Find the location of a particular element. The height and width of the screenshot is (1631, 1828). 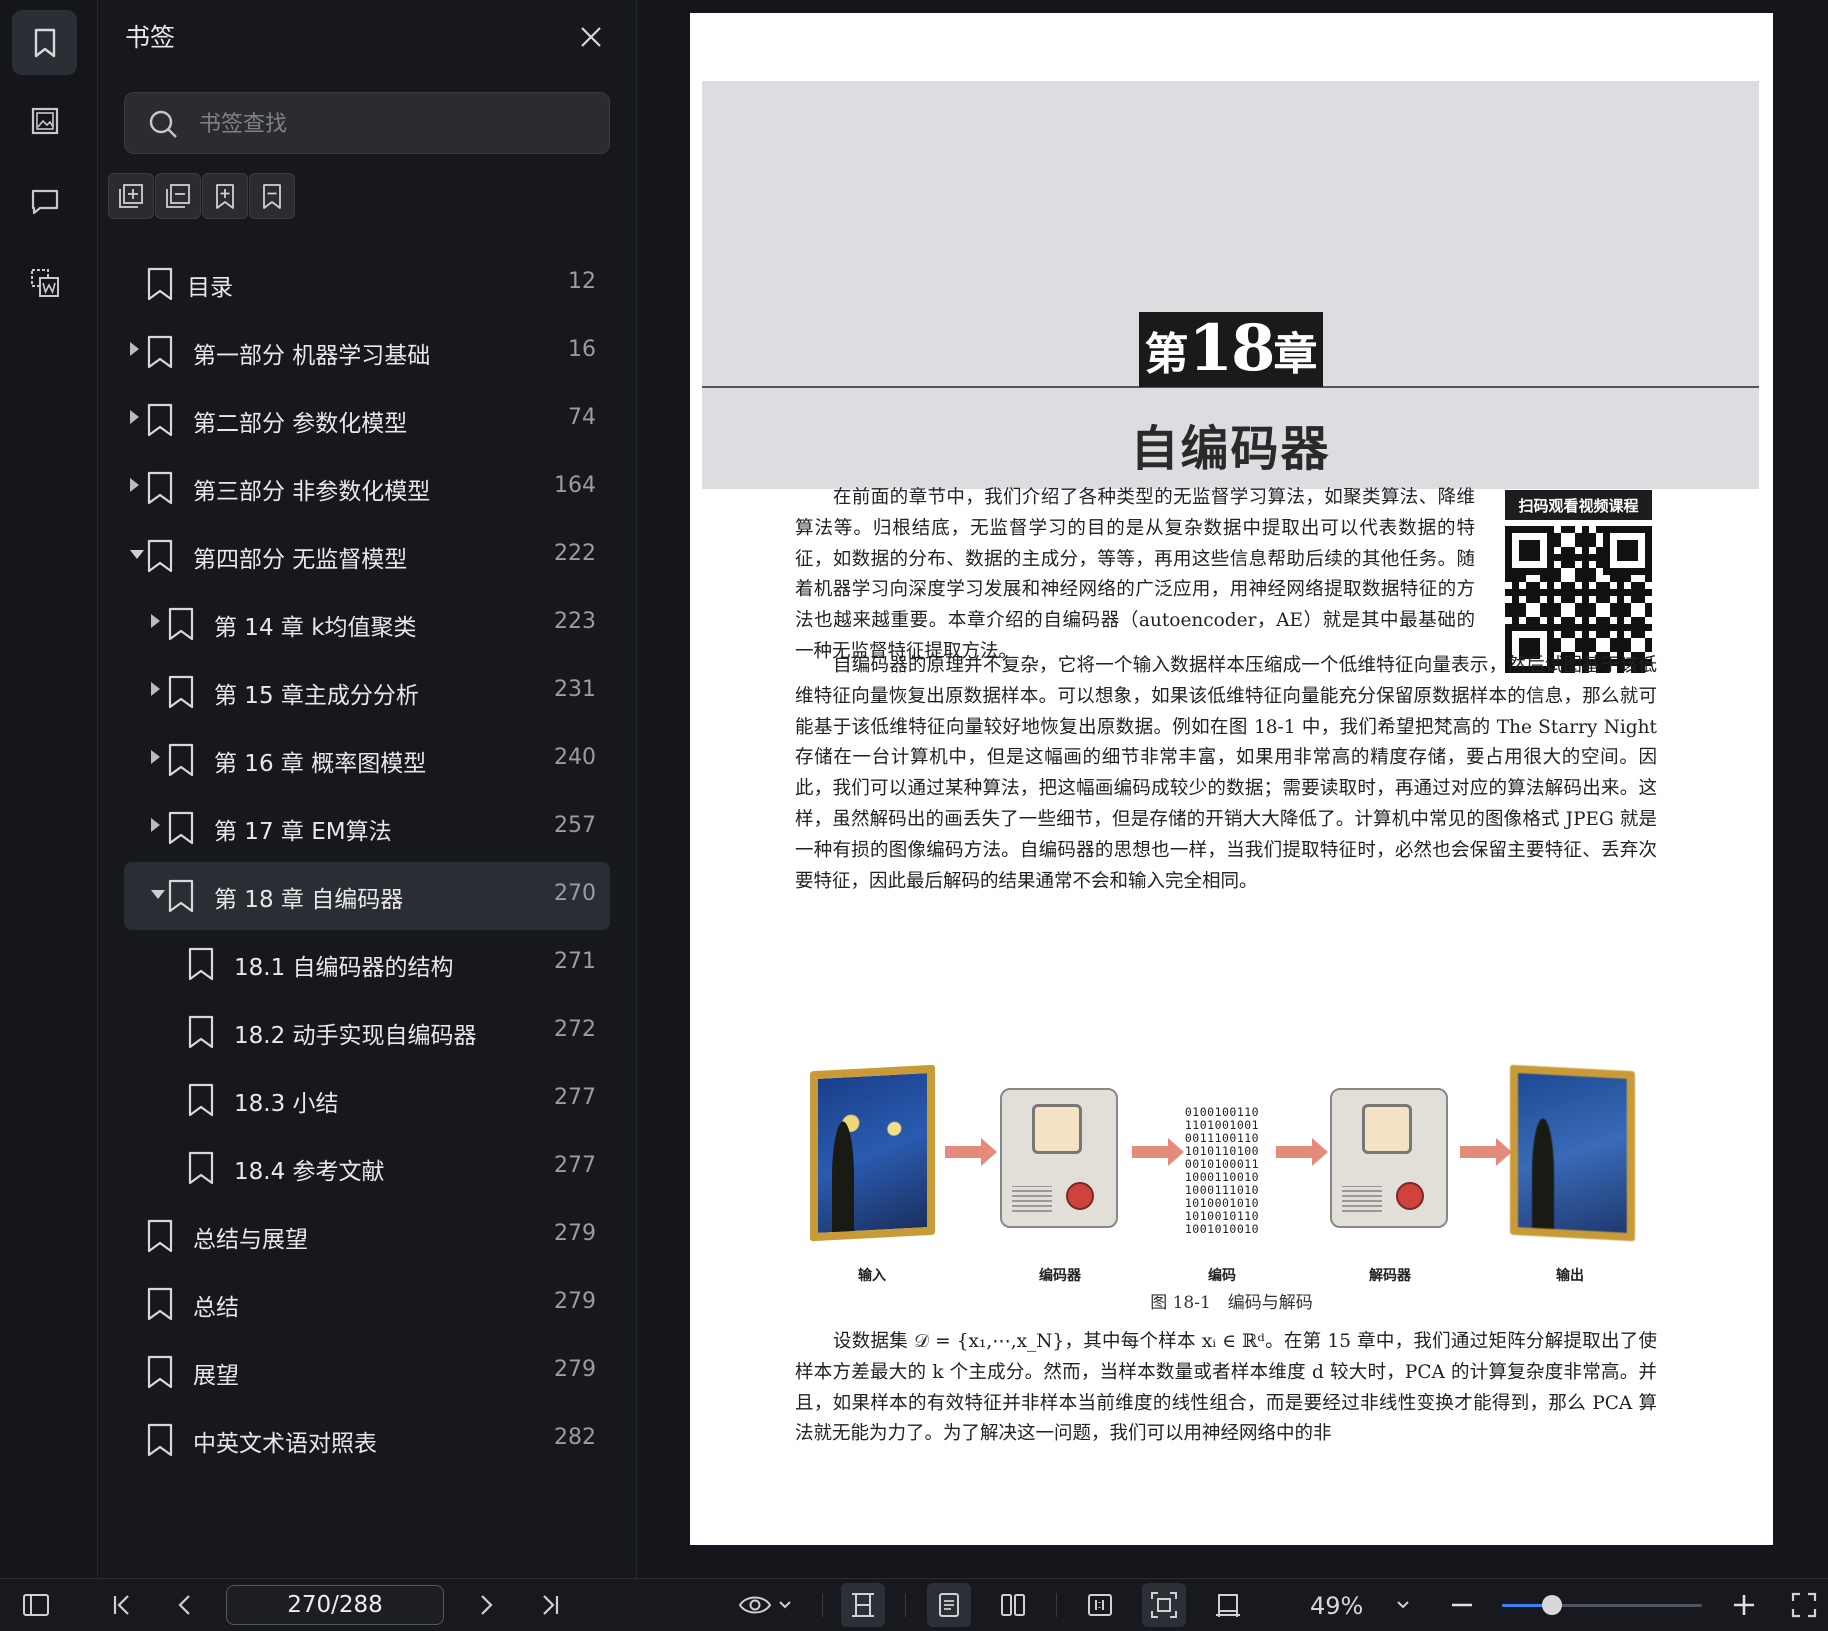

bookmark-label: 第四部分 无监督模型 is located at coordinates (300, 560).